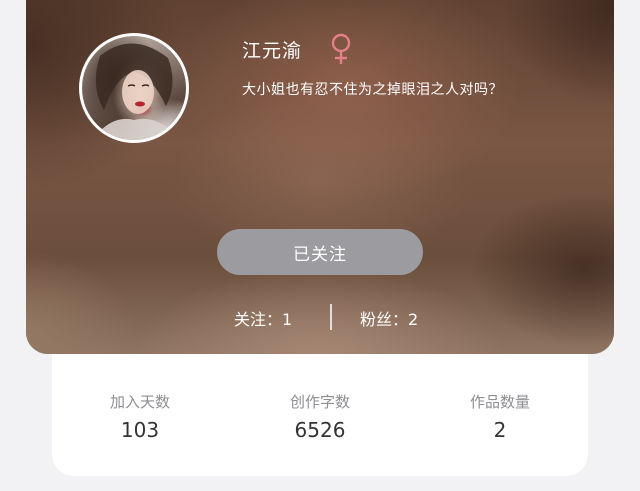  What do you see at coordinates (135, 91) in the screenshot?
I see `avatar-portrait` at bounding box center [135, 91].